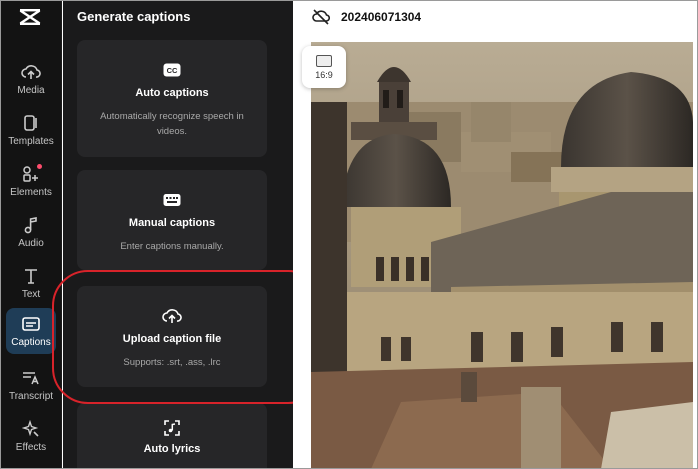 The width and height of the screenshot is (698, 469). Describe the element at coordinates (321, 17) in the screenshot. I see `cloud-off-icon` at that location.